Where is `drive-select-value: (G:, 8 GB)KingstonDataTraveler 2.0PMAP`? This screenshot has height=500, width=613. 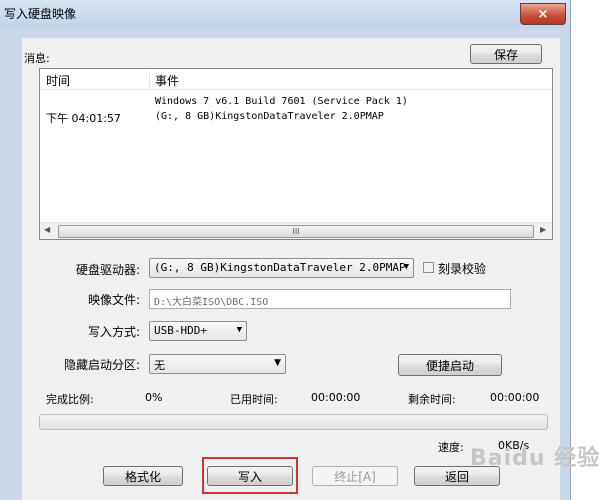
drive-select-value: (G:, 8 GB)KingstonDataTraveler 2.0PMAP is located at coordinates (280, 267).